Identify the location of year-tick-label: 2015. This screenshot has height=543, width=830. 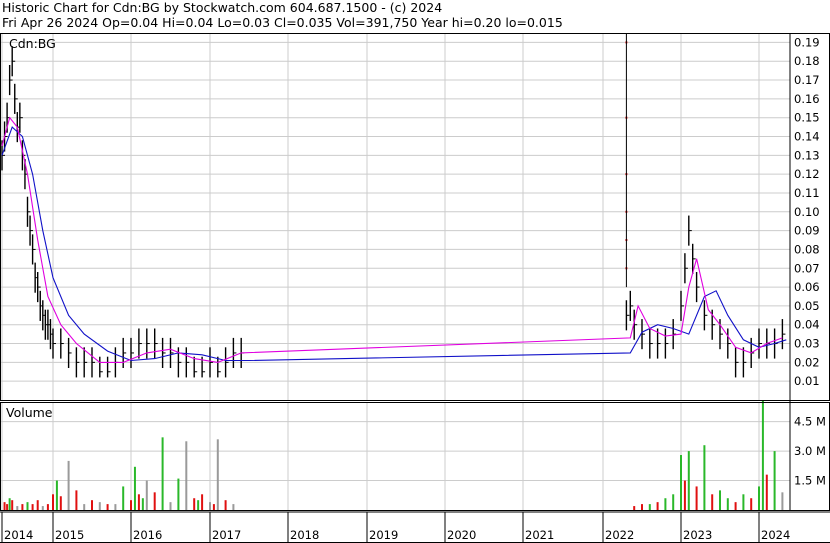
(69, 535).